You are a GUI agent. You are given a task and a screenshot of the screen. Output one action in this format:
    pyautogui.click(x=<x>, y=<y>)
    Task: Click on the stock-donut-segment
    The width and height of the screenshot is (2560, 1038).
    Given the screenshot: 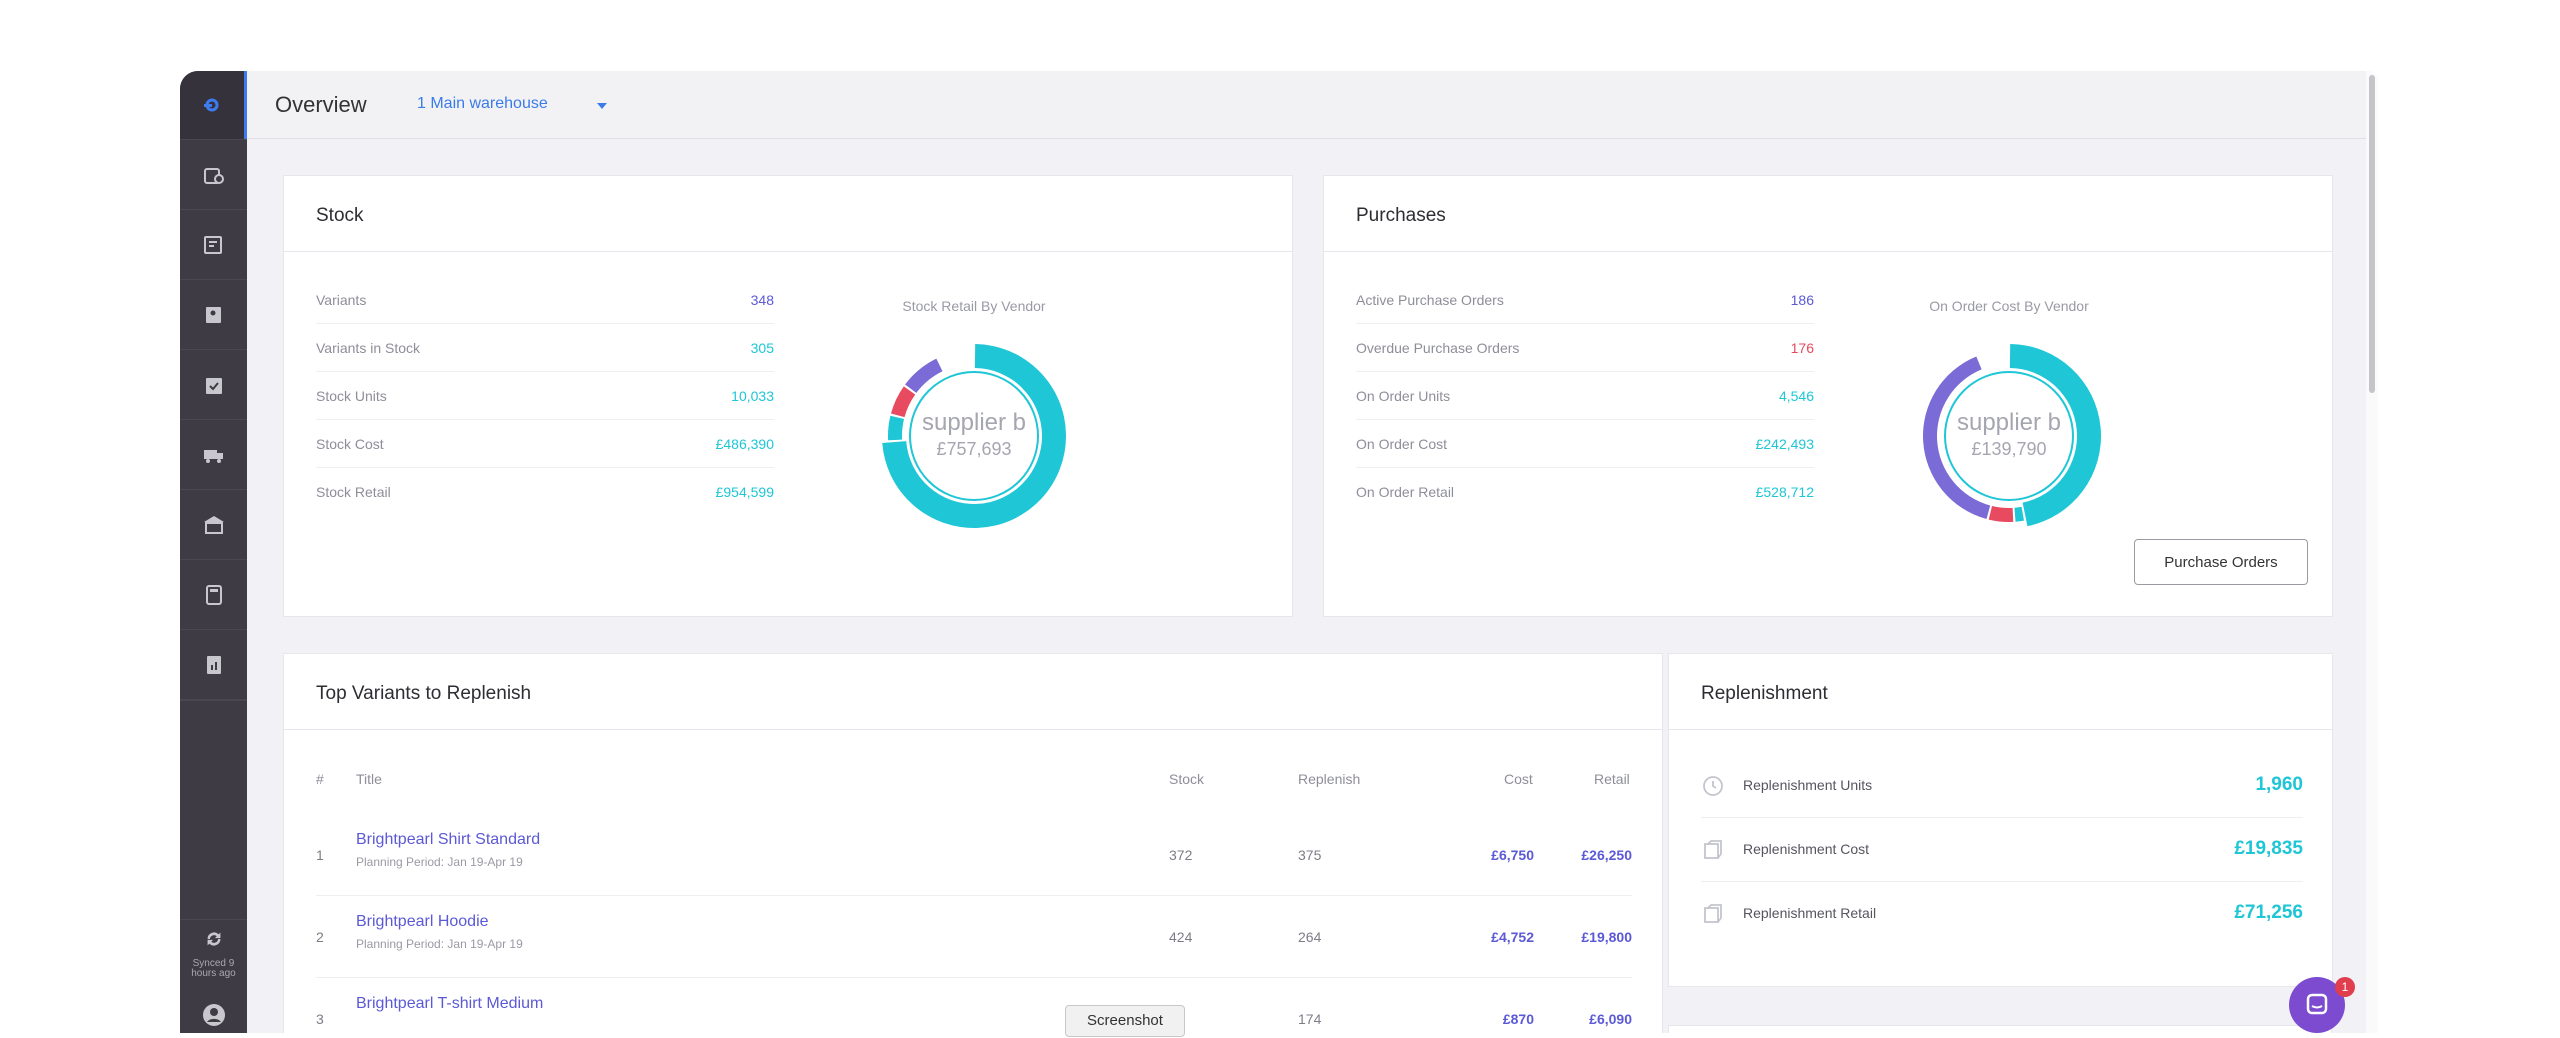 What is the action you would take?
    pyautogui.click(x=924, y=375)
    